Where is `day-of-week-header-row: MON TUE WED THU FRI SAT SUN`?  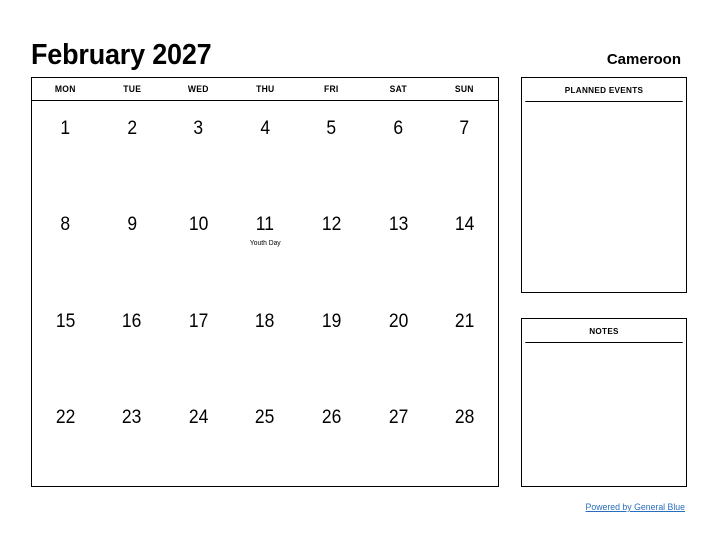
day-of-week-header-row: MON TUE WED THU FRI SAT SUN is located at coordinates (265, 89).